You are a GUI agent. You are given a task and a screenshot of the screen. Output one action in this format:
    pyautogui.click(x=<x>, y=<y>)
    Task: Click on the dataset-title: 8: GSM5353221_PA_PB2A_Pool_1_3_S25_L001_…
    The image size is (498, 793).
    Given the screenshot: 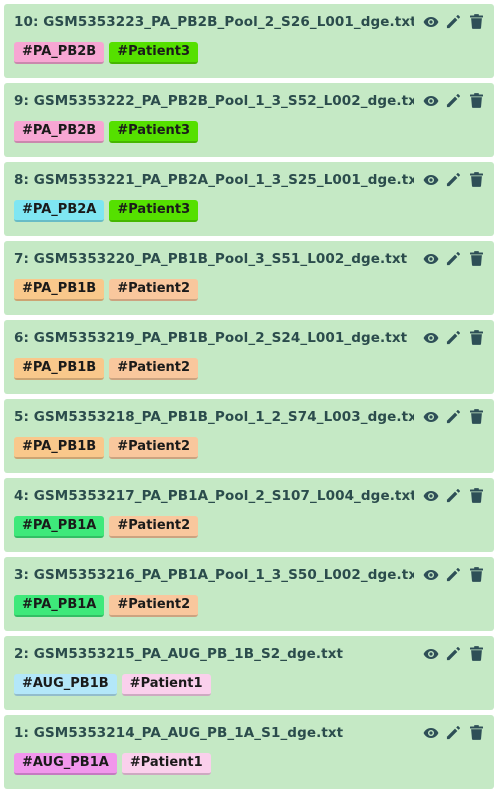 What is the action you would take?
    pyautogui.click(x=214, y=180)
    